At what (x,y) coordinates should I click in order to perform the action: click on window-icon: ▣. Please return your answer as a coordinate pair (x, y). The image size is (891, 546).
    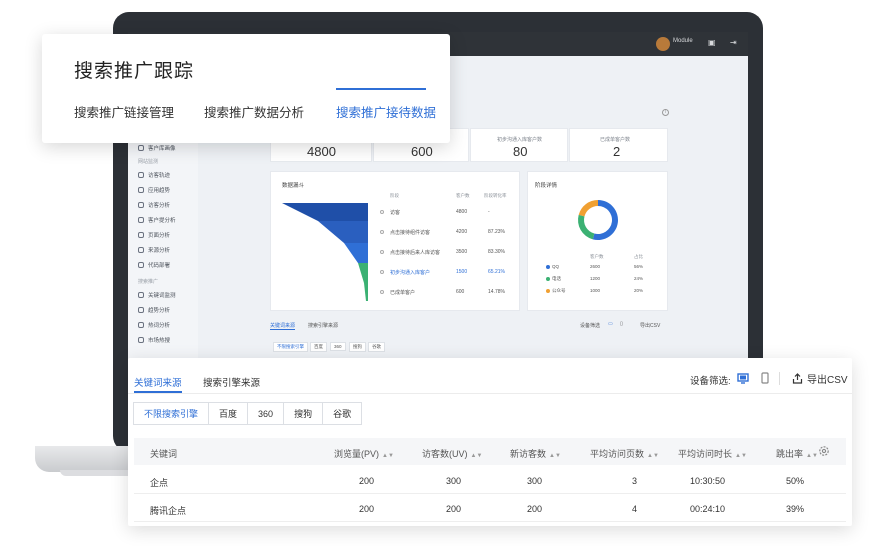
    Looking at the image, I should click on (712, 42).